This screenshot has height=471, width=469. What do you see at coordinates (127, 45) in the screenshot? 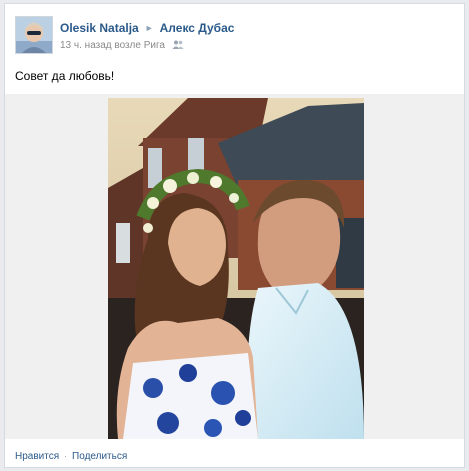
I see `location-prefix: возле` at bounding box center [127, 45].